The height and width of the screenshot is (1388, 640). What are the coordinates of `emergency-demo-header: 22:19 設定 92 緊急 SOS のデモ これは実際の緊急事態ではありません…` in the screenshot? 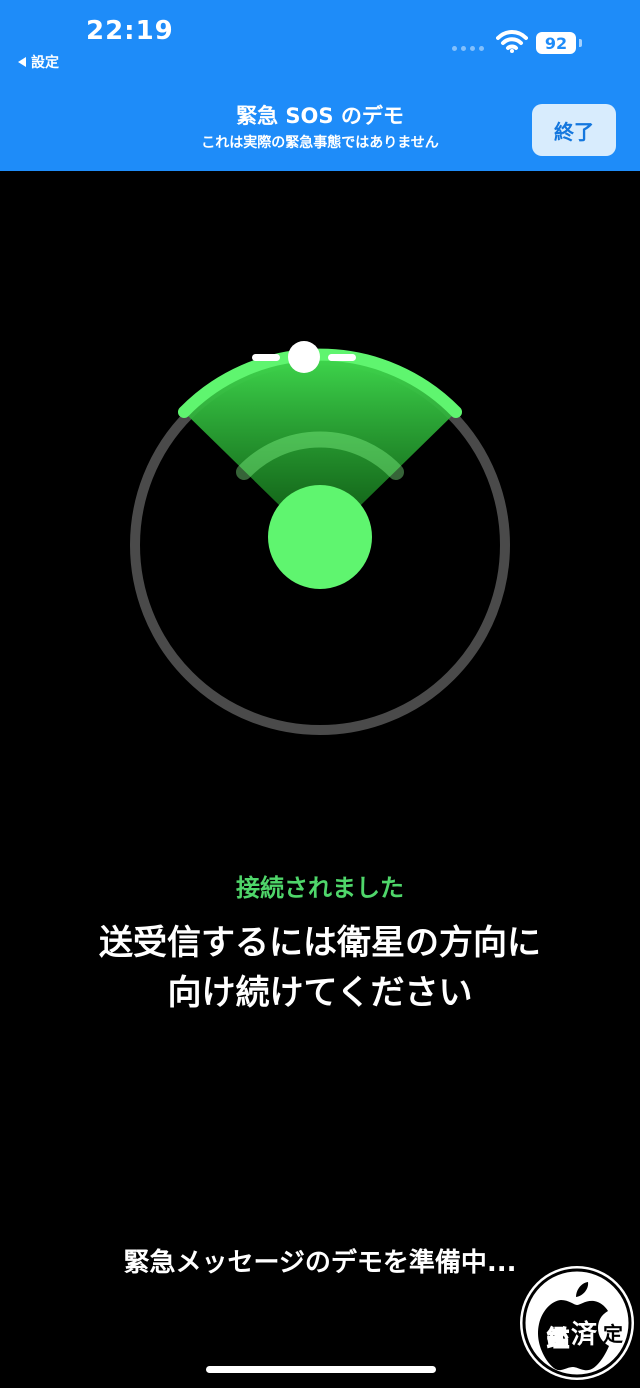 It's located at (320, 85).